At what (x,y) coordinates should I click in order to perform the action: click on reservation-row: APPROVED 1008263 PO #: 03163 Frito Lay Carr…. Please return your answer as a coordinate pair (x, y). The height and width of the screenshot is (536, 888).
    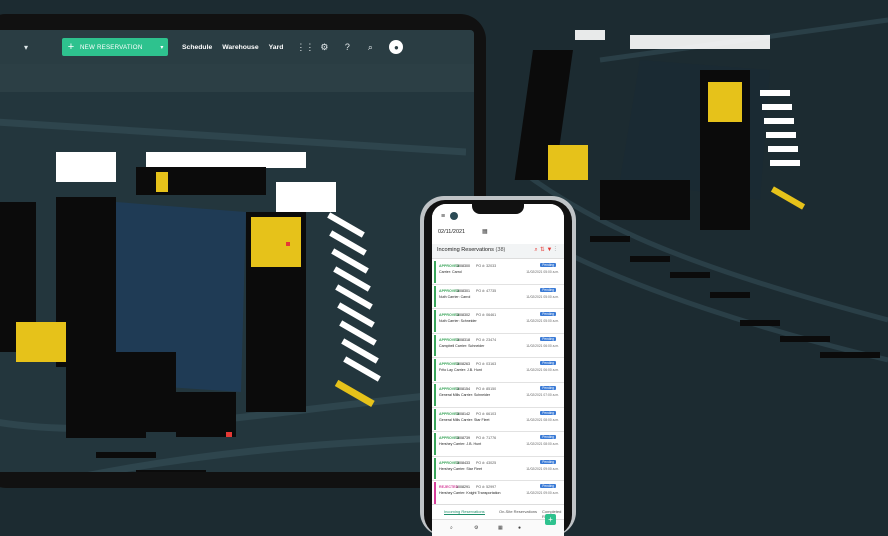
    Looking at the image, I should click on (498, 370).